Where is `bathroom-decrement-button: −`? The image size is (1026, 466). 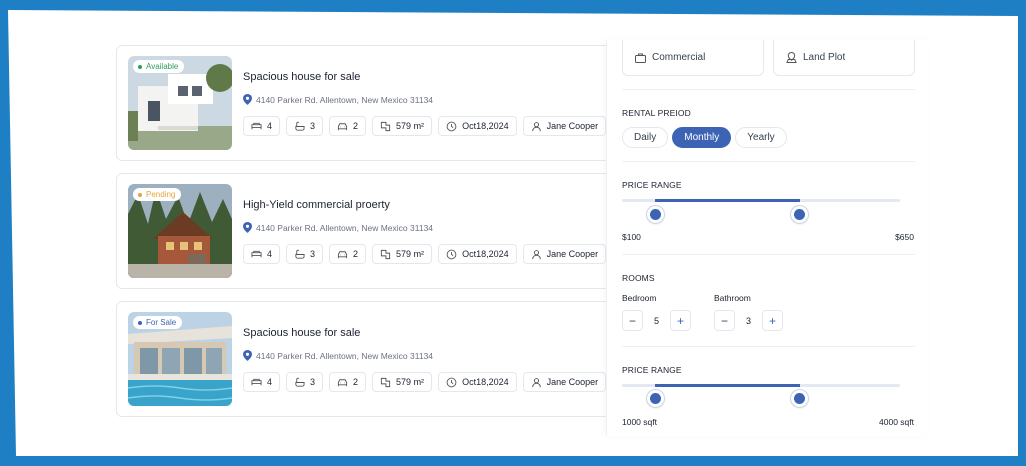
bathroom-decrement-button: − is located at coordinates (724, 320).